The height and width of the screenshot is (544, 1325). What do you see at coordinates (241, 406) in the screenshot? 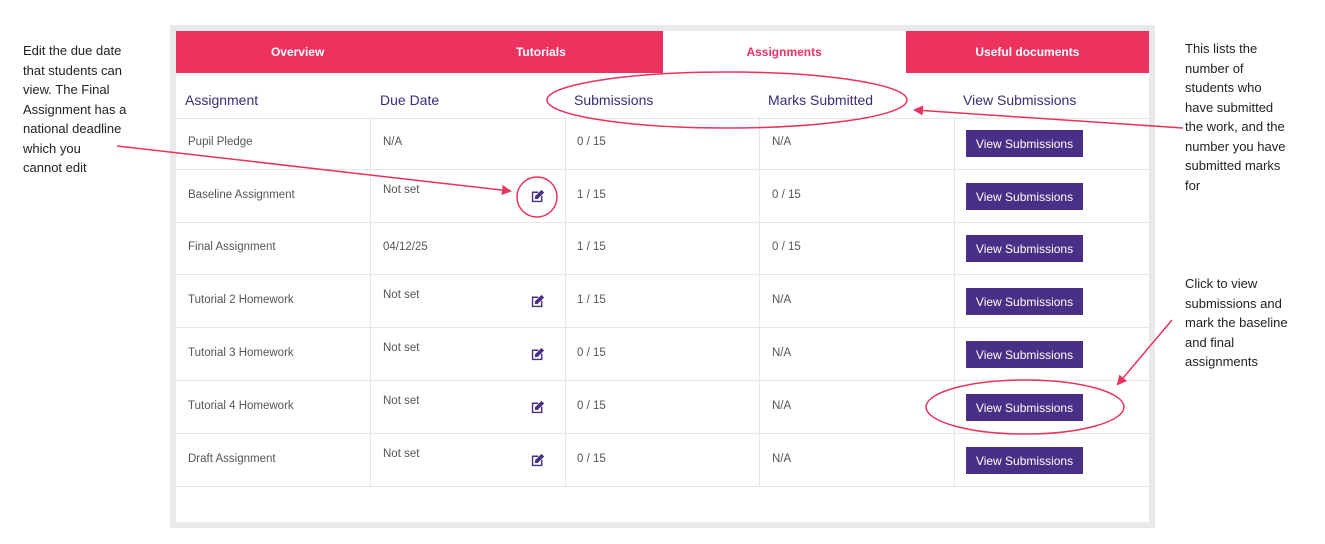
I see `assignment-name: Tutorial 4 Homework` at bounding box center [241, 406].